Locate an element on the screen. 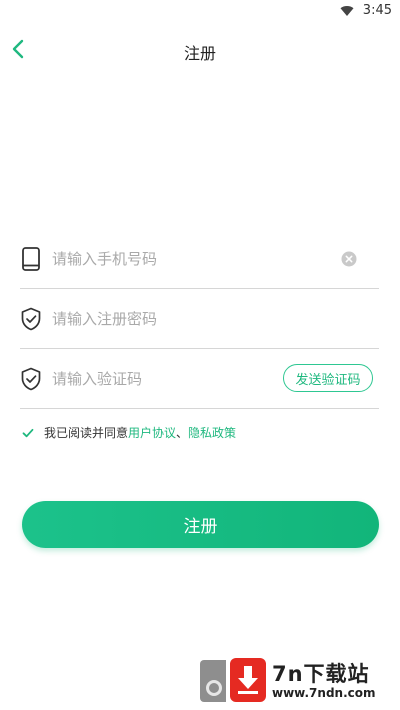 The width and height of the screenshot is (400, 710). code-field-row: 发送验证码 is located at coordinates (199, 379).